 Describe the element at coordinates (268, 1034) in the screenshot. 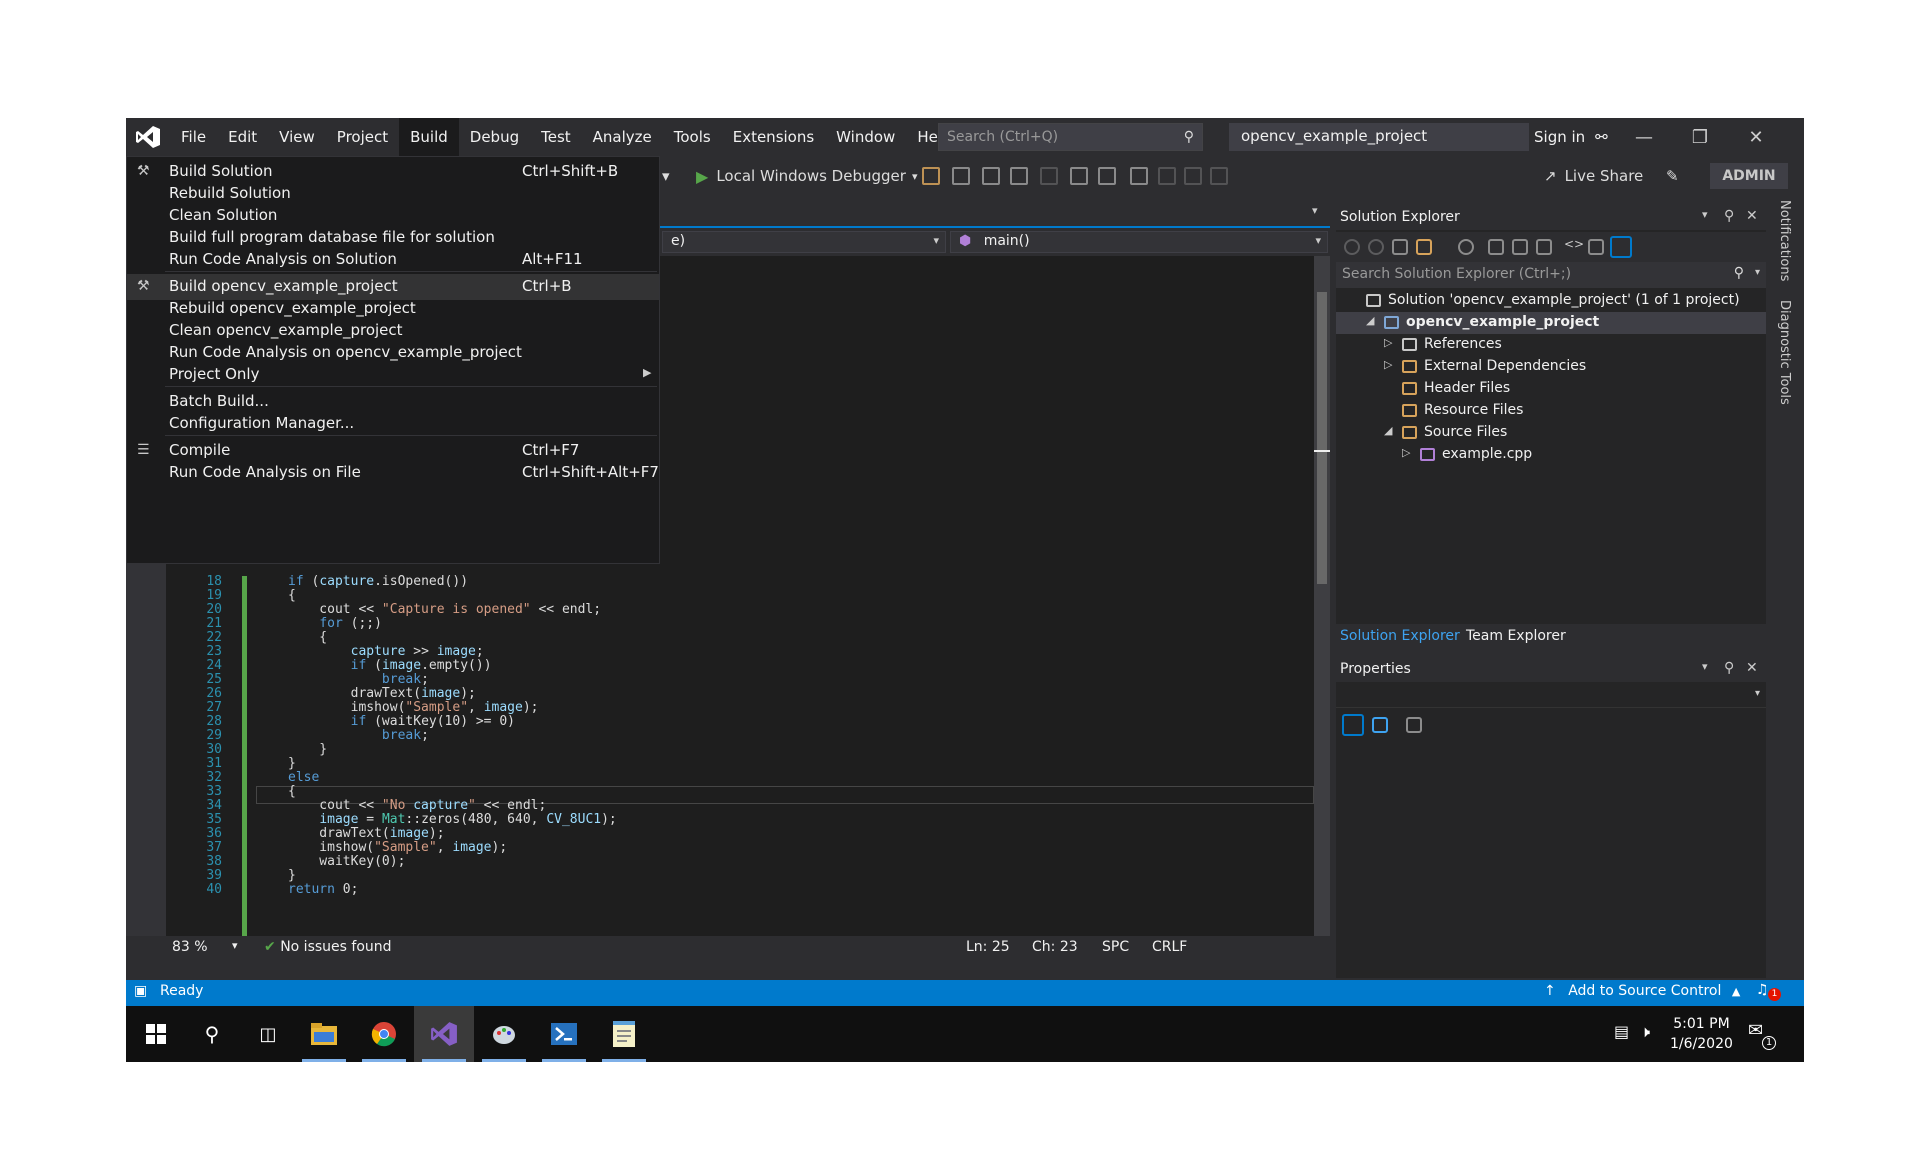

I see `task-view-icon: ◫` at that location.